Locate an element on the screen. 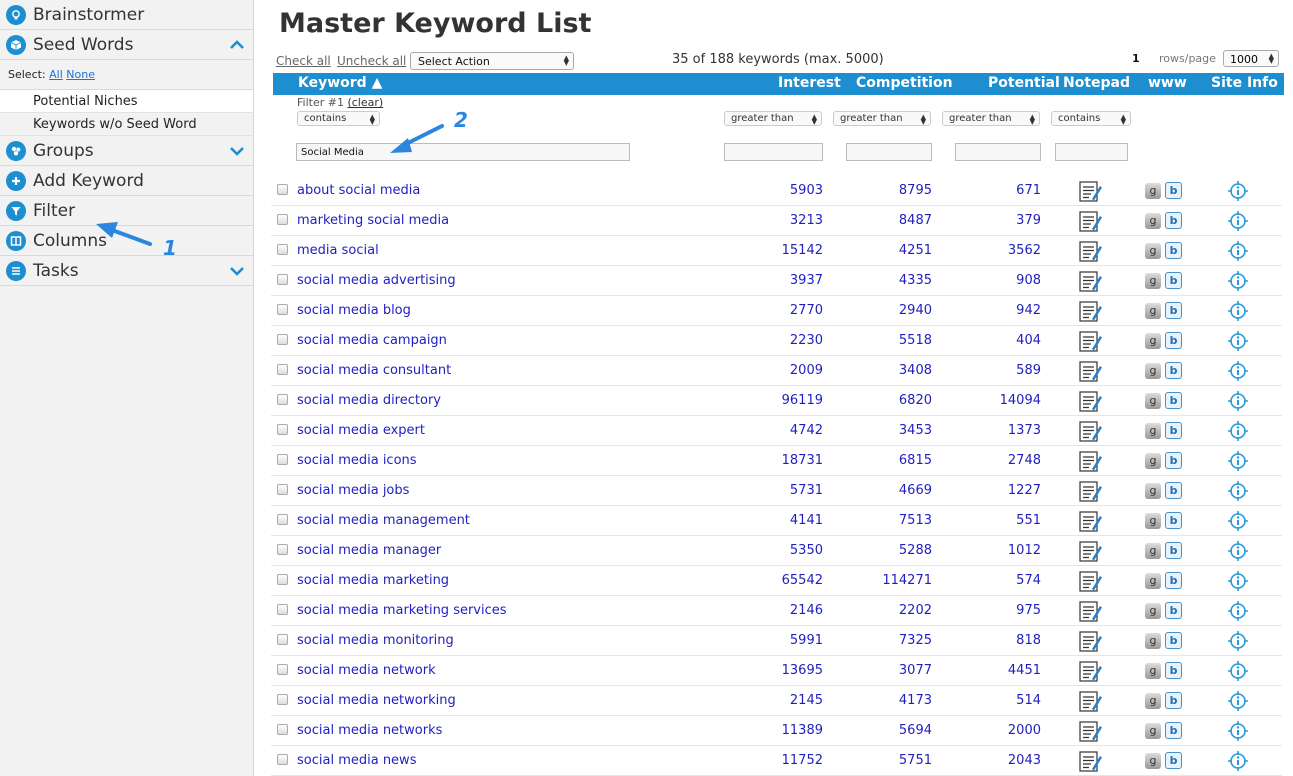 Image resolution: width=1293 pixels, height=776 pixels. filter-clear-link: (clear) is located at coordinates (365, 102).